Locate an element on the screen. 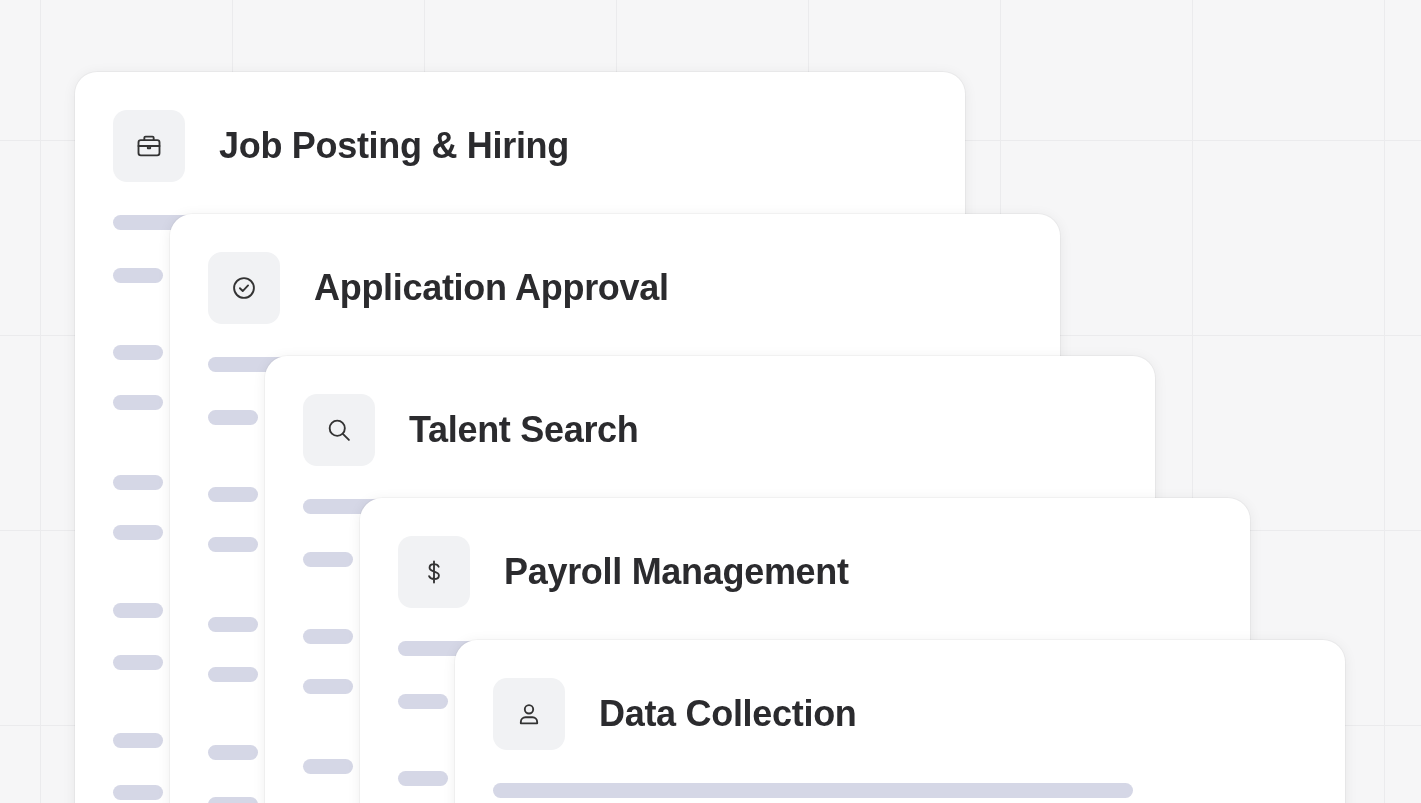 This screenshot has width=1421, height=803. card-title: Payroll Management is located at coordinates (676, 572).